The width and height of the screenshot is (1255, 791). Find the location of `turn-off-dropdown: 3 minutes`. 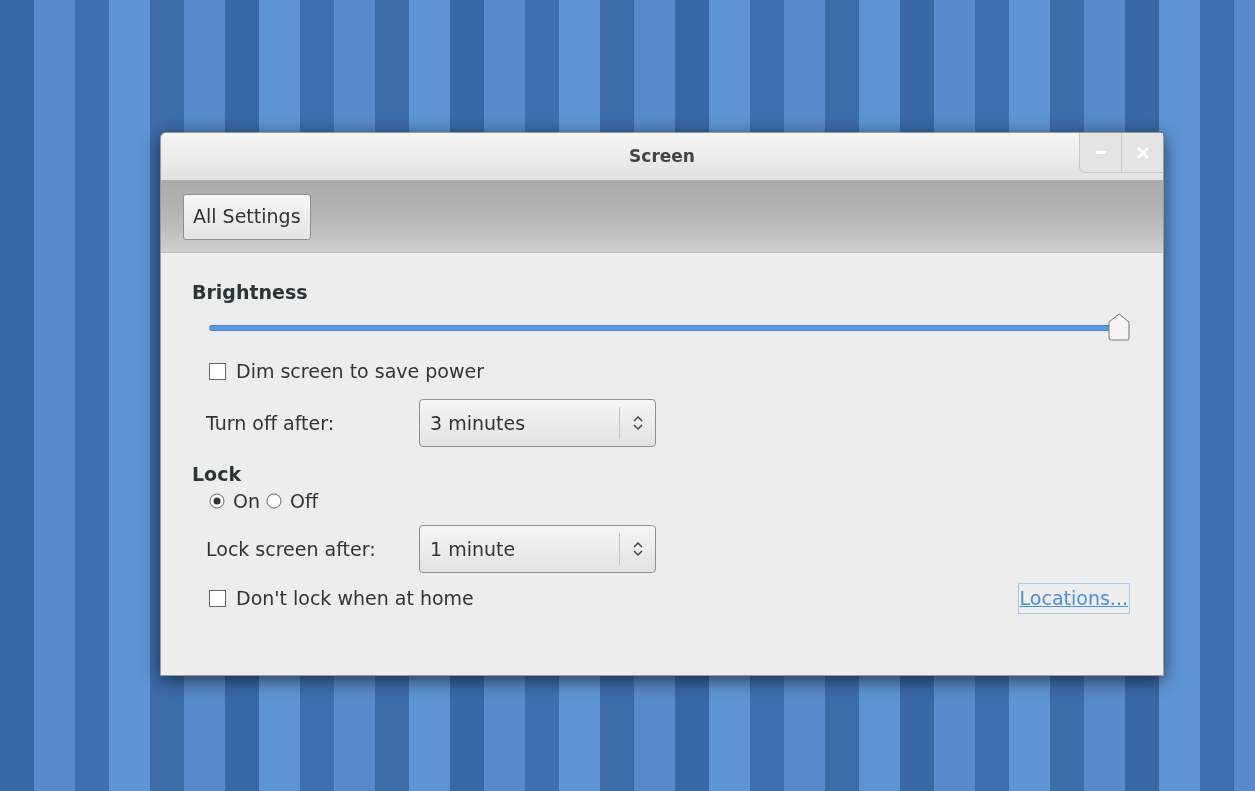

turn-off-dropdown: 3 minutes is located at coordinates (537, 423).